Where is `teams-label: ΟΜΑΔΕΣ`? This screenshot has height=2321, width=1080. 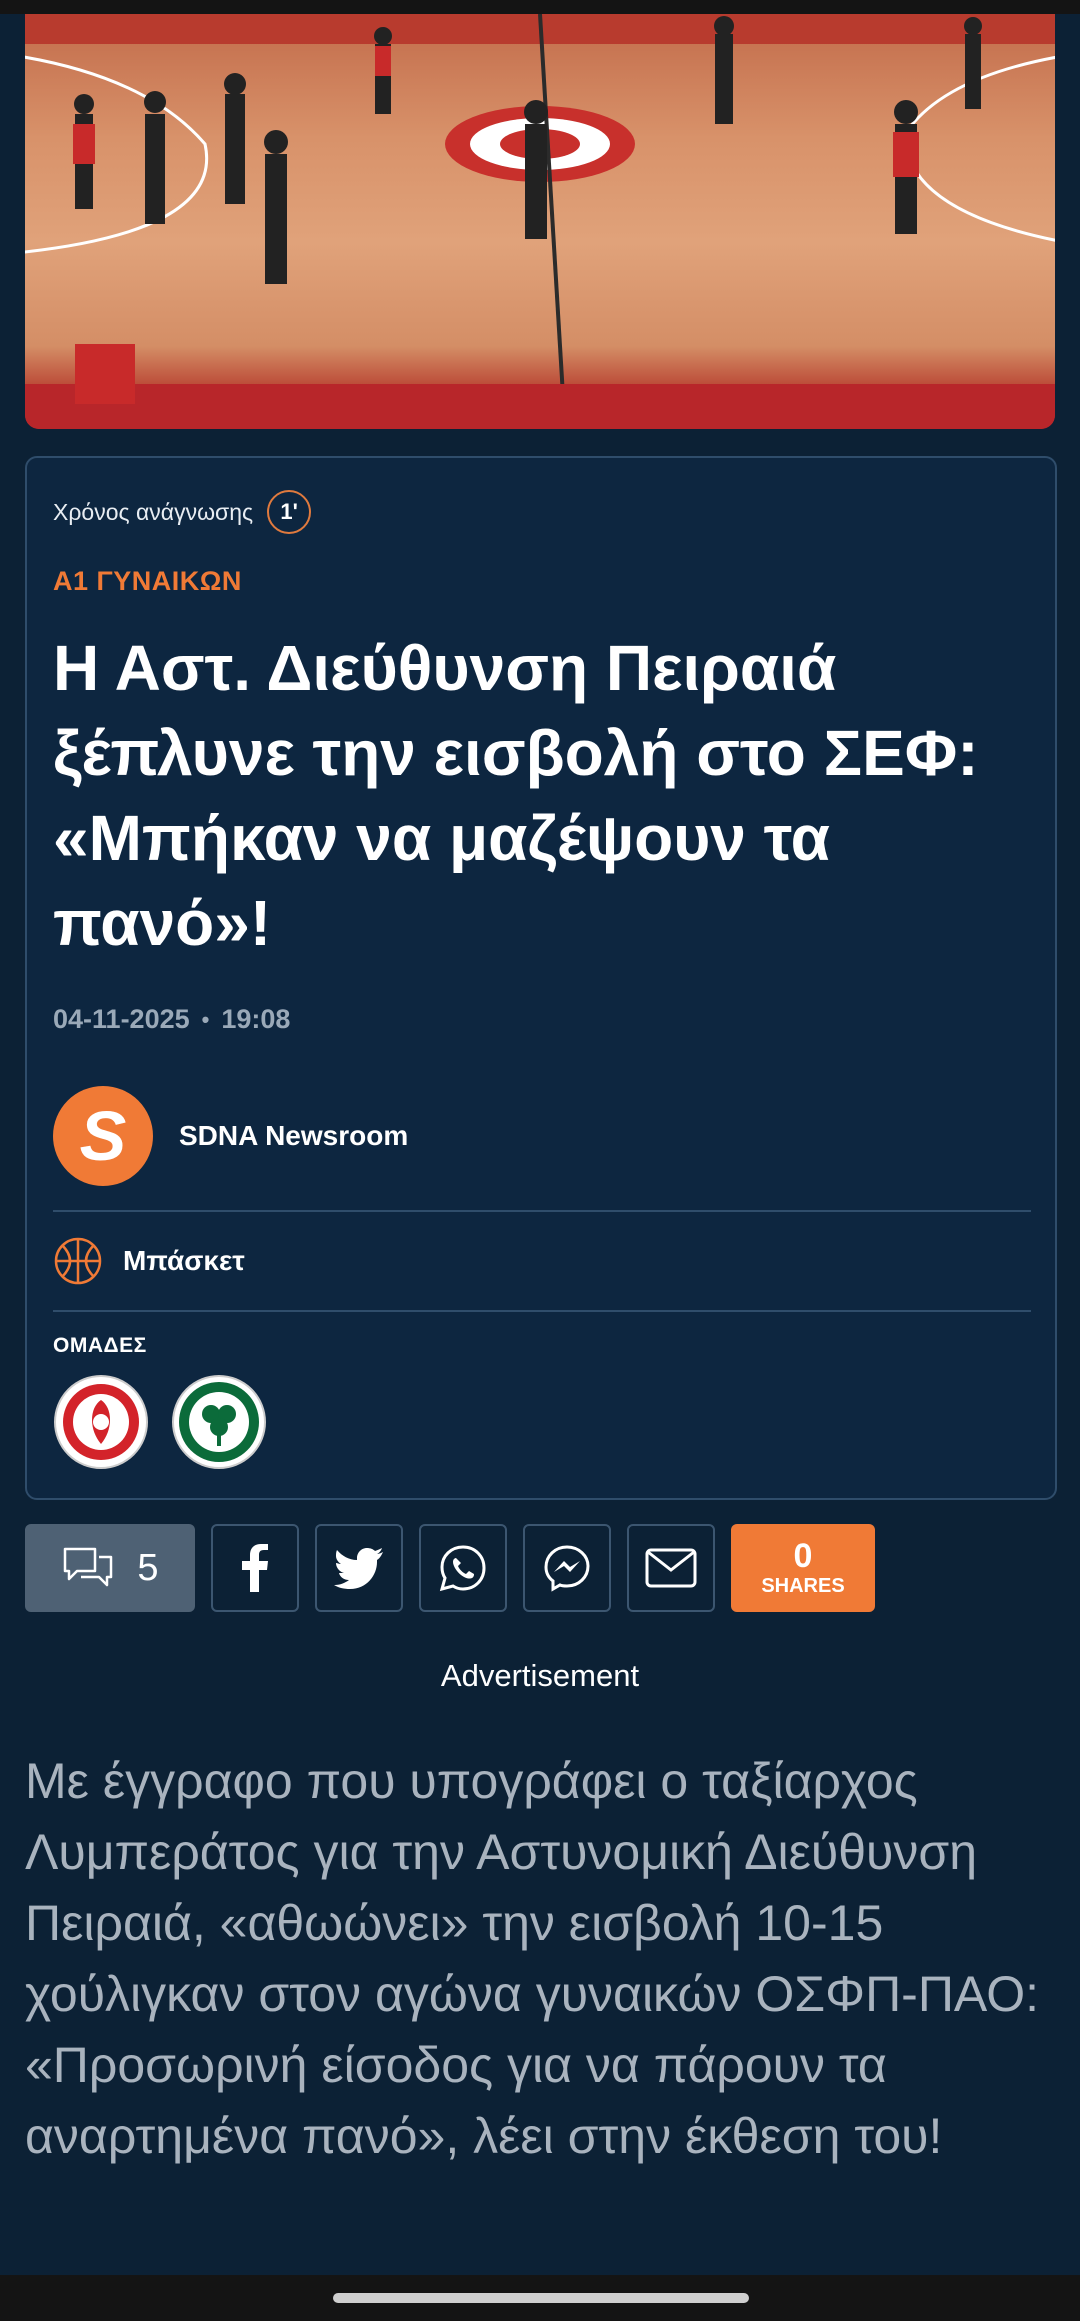
teams-label: ΟΜΑΔΕΣ is located at coordinates (100, 1345).